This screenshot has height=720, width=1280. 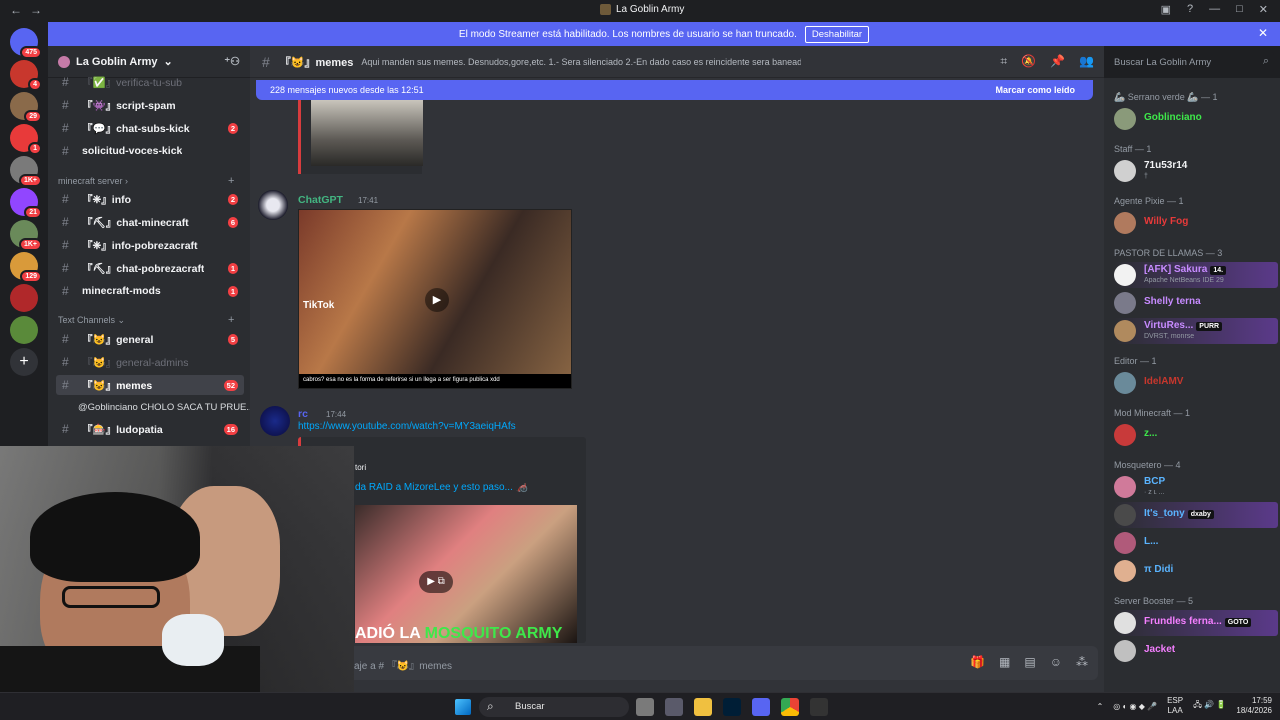 What do you see at coordinates (150, 151) in the screenshot?
I see `channel-item: # solicitud-voces-kick` at bounding box center [150, 151].